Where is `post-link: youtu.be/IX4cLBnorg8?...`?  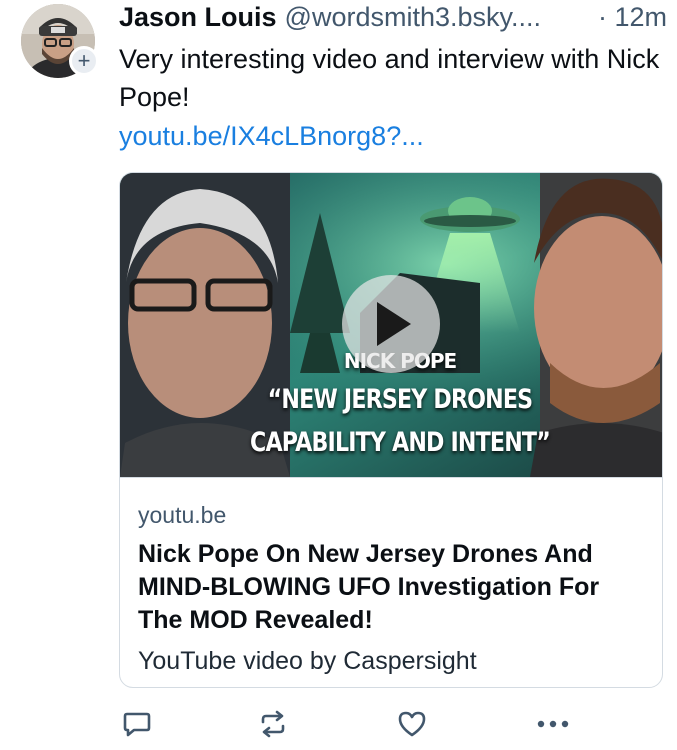 post-link: youtu.be/IX4cLBnorg8?... is located at coordinates (271, 136).